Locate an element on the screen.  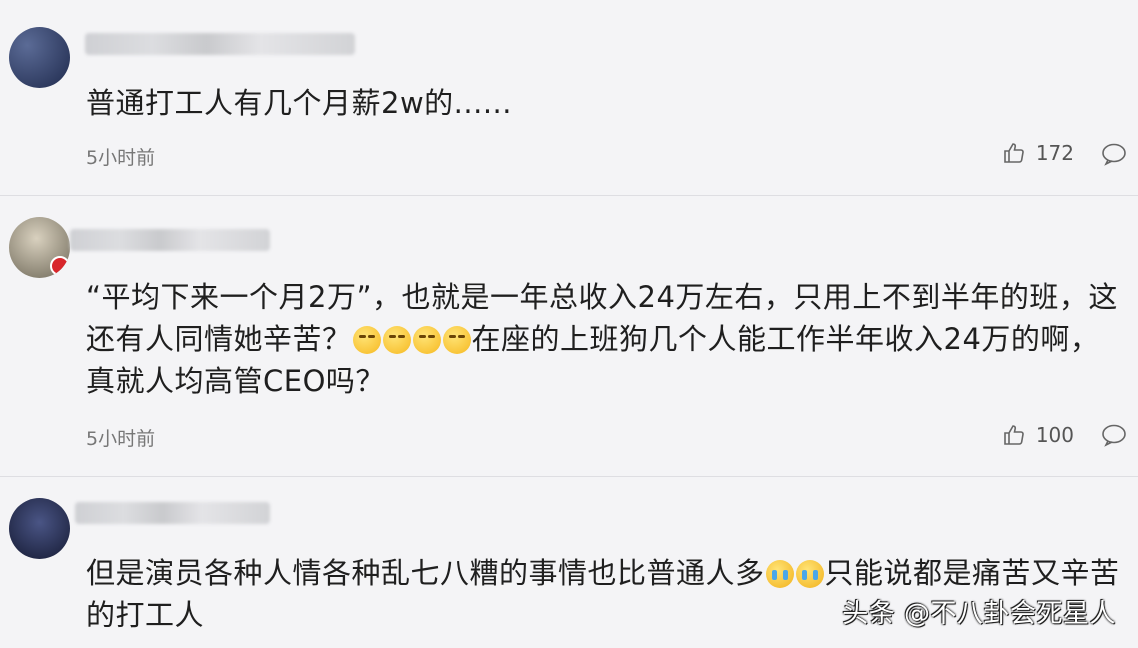
like-button: 100 is located at coordinates (1038, 435).